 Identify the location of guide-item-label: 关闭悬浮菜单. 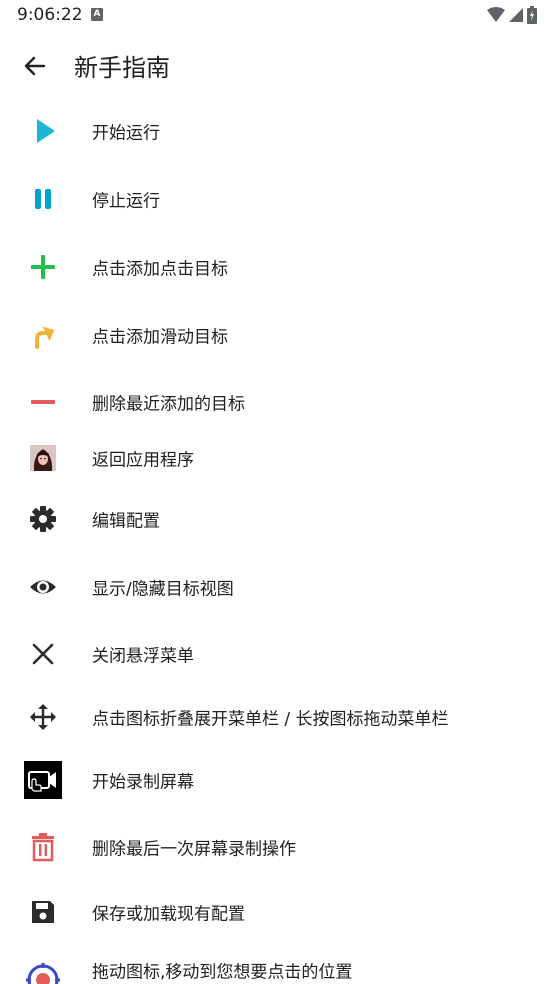
(143, 656).